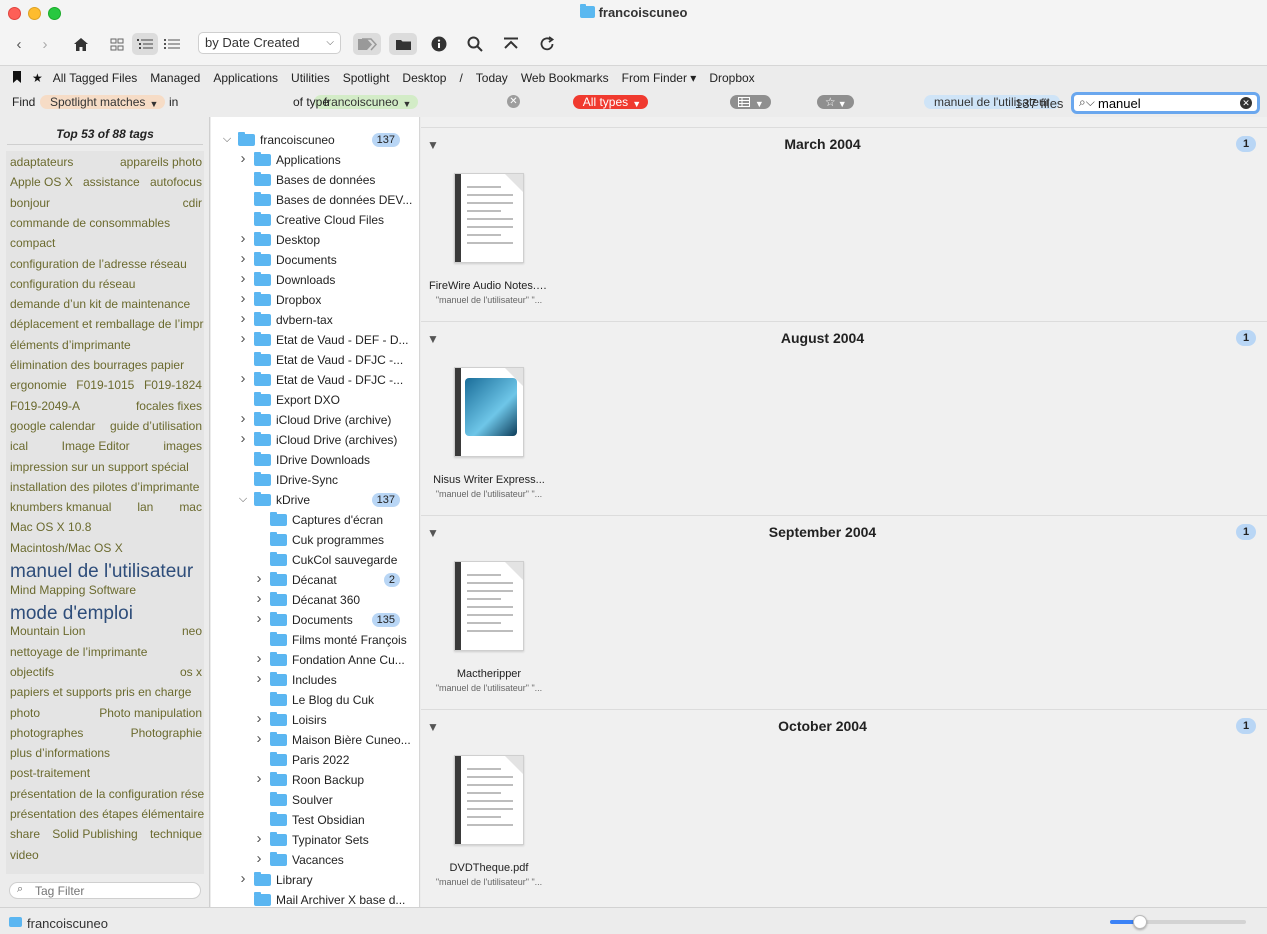 The width and height of the screenshot is (1267, 934). I want to click on search-input, so click(1168, 103).